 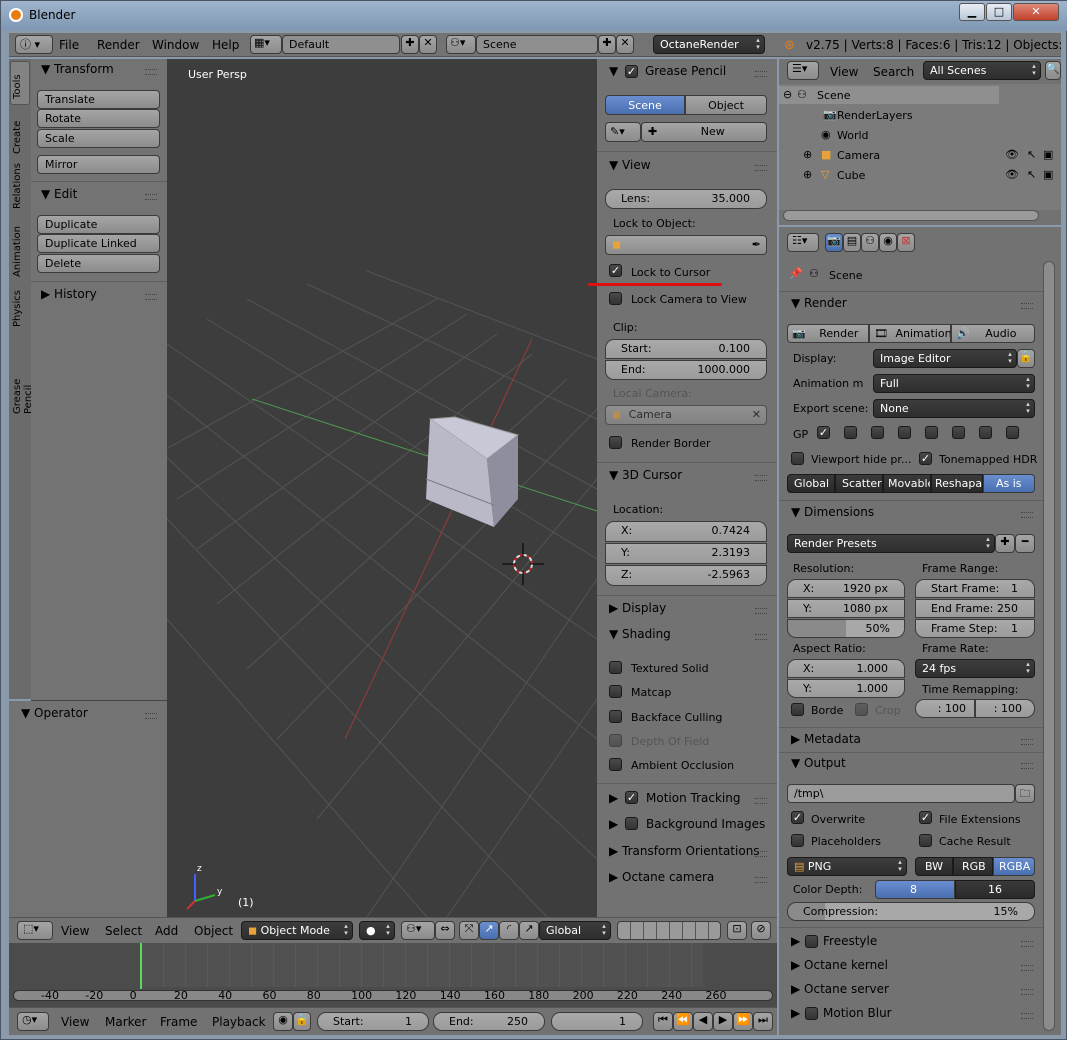 I want to click on remove-preset-button: ━, so click(x=1025, y=543).